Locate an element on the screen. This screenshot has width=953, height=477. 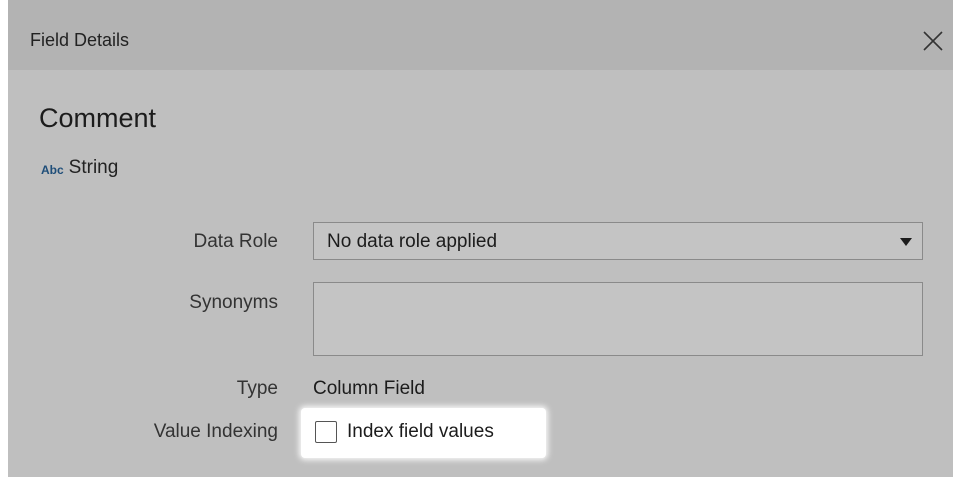
dialog-title: Field Details is located at coordinates (80, 40).